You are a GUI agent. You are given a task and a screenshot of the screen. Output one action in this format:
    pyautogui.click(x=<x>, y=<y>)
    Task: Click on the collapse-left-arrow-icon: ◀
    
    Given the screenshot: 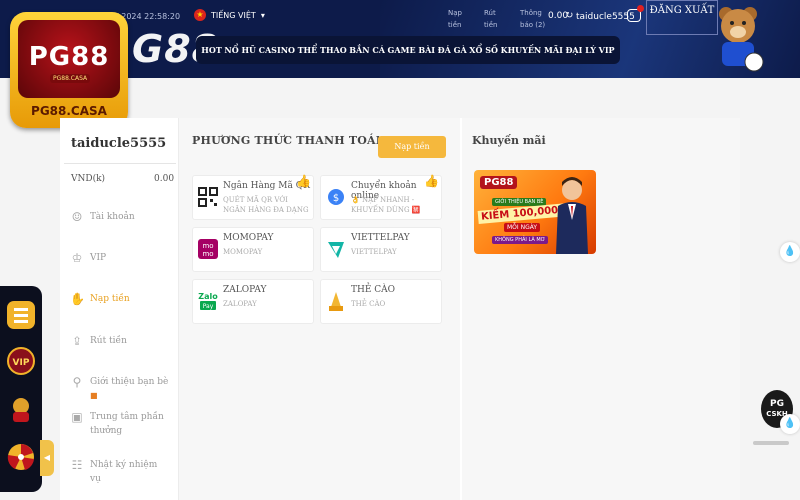 What is the action you would take?
    pyautogui.click(x=47, y=458)
    